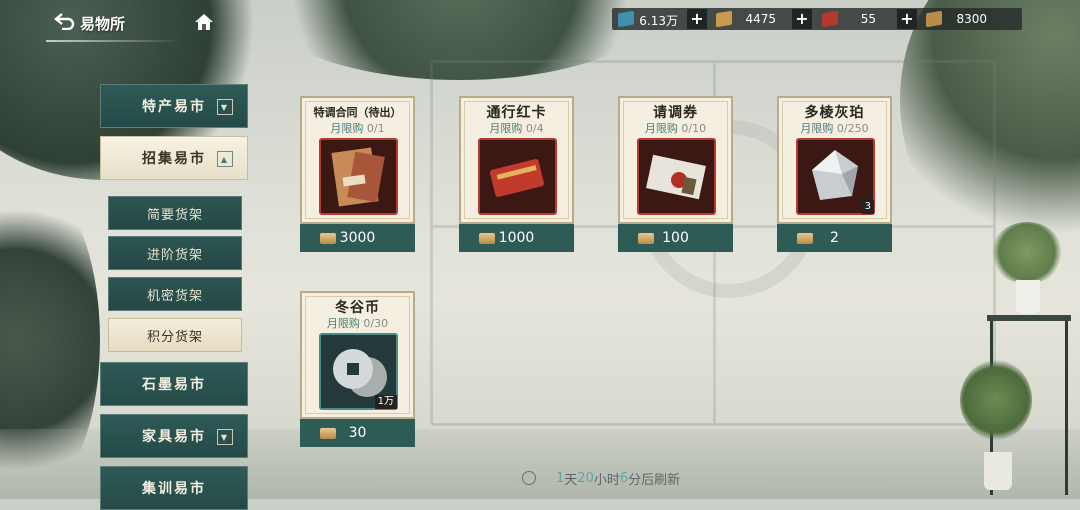  I want to click on red-pass-card-icon, so click(517, 176).